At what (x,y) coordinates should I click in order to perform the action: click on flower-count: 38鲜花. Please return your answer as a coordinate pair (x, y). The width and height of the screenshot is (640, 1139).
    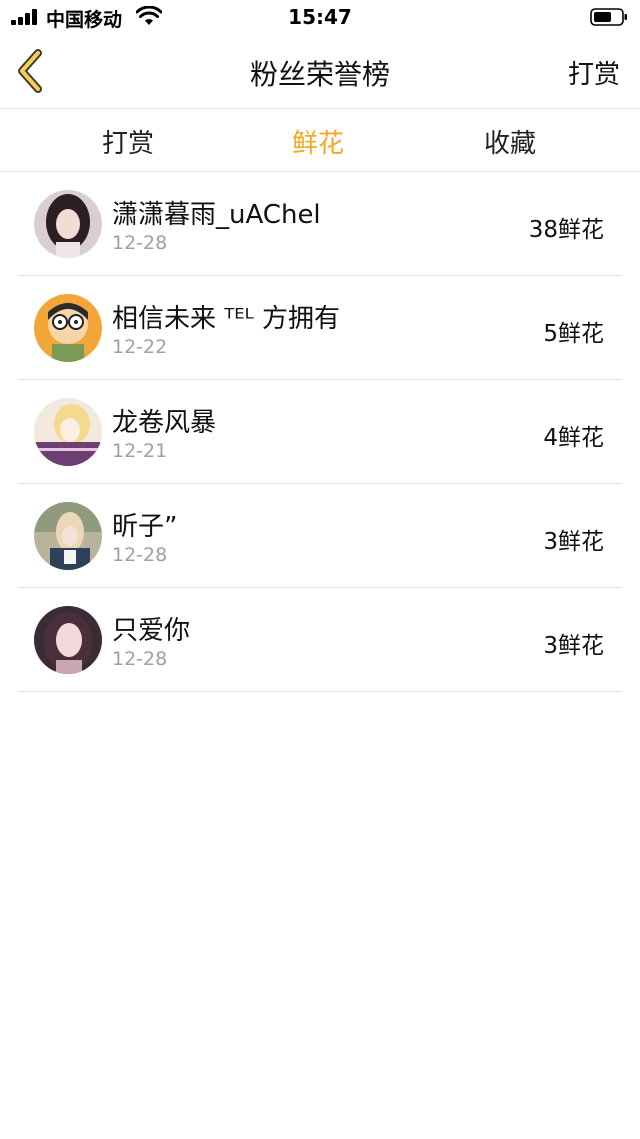
    Looking at the image, I should click on (566, 230).